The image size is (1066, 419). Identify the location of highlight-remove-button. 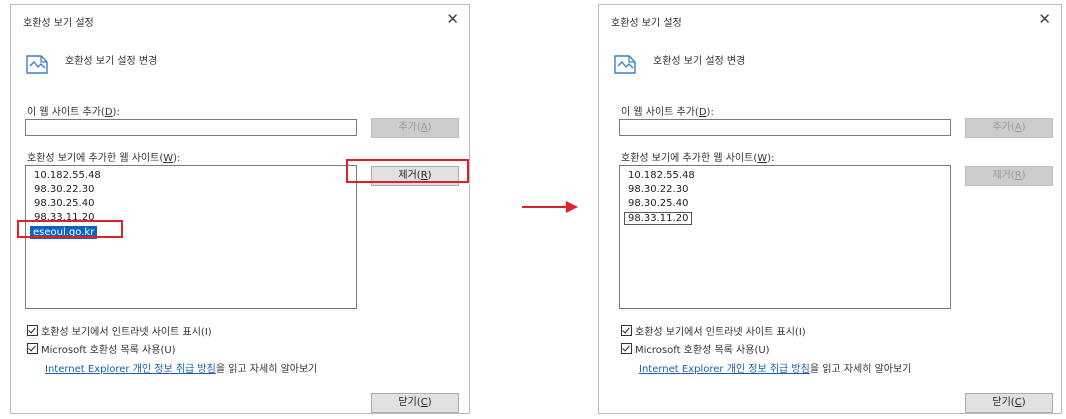
(407, 171).